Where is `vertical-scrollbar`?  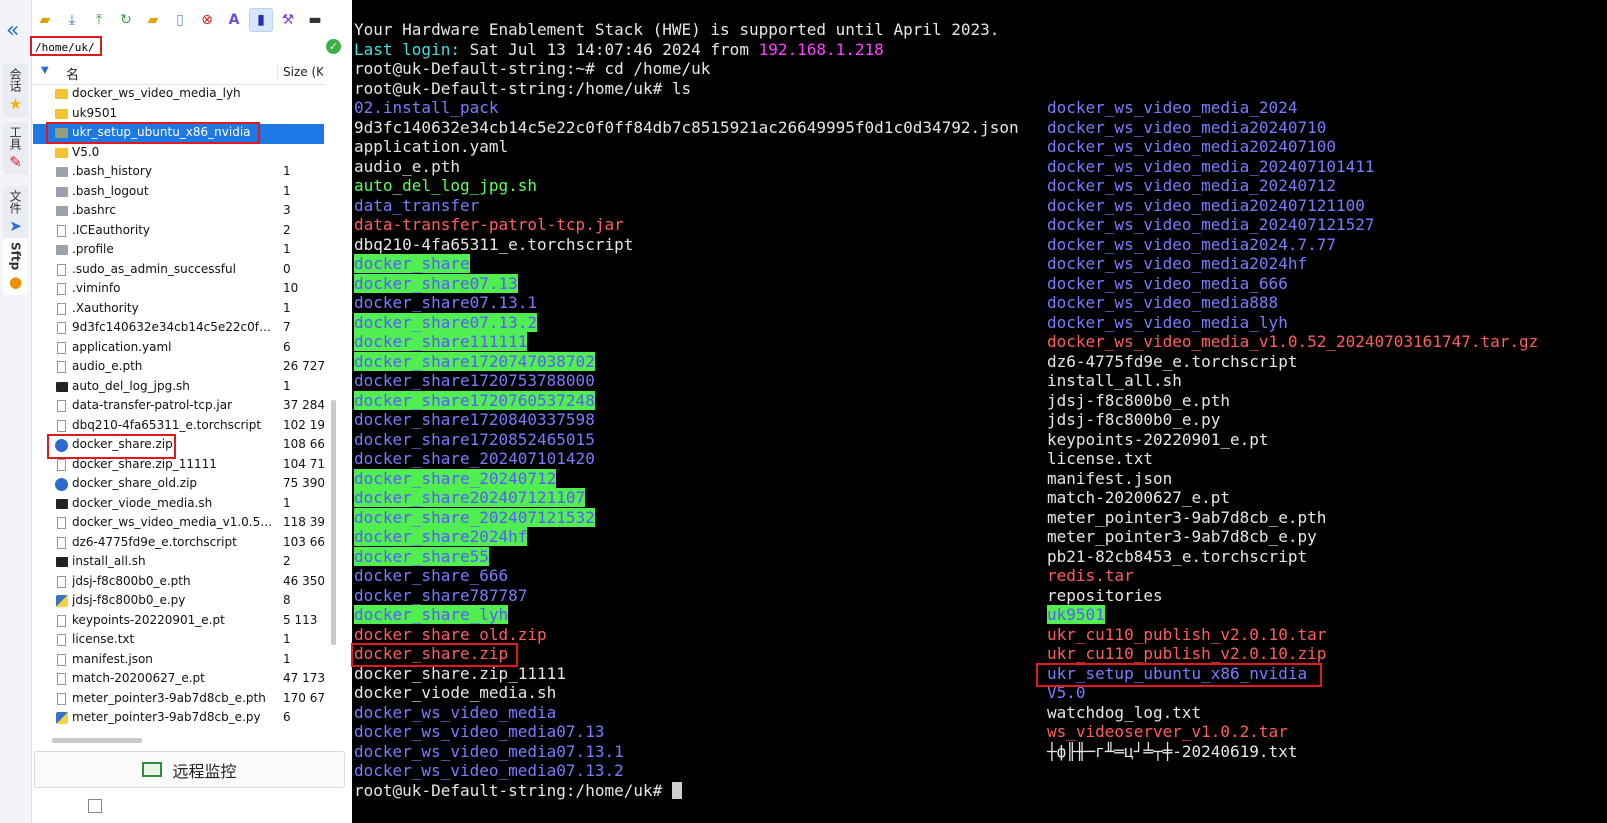
vertical-scrollbar is located at coordinates (333, 522).